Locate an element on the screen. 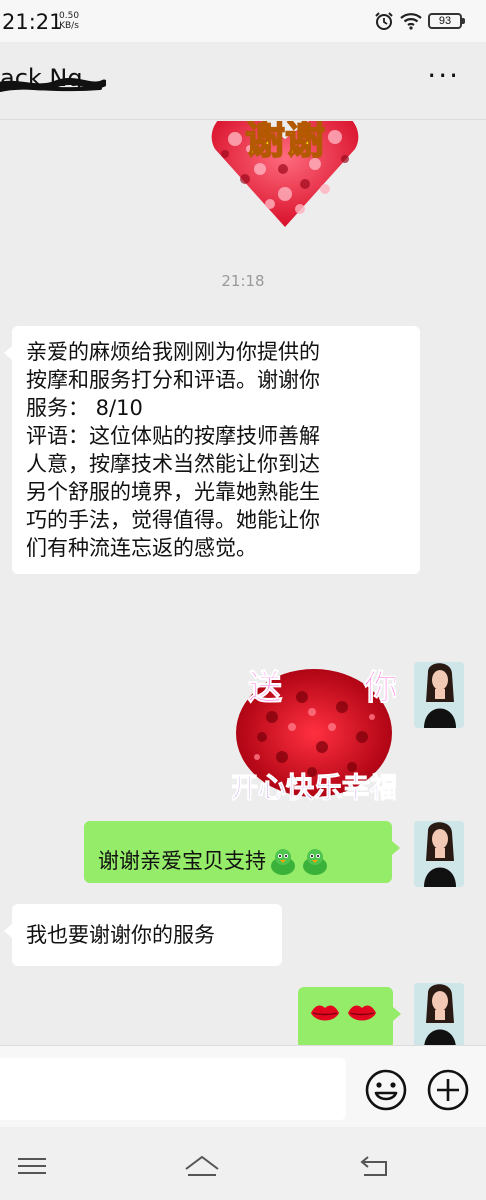 Image resolution: width=486 pixels, height=1200 pixels. back-icon is located at coordinates (376, 1166).